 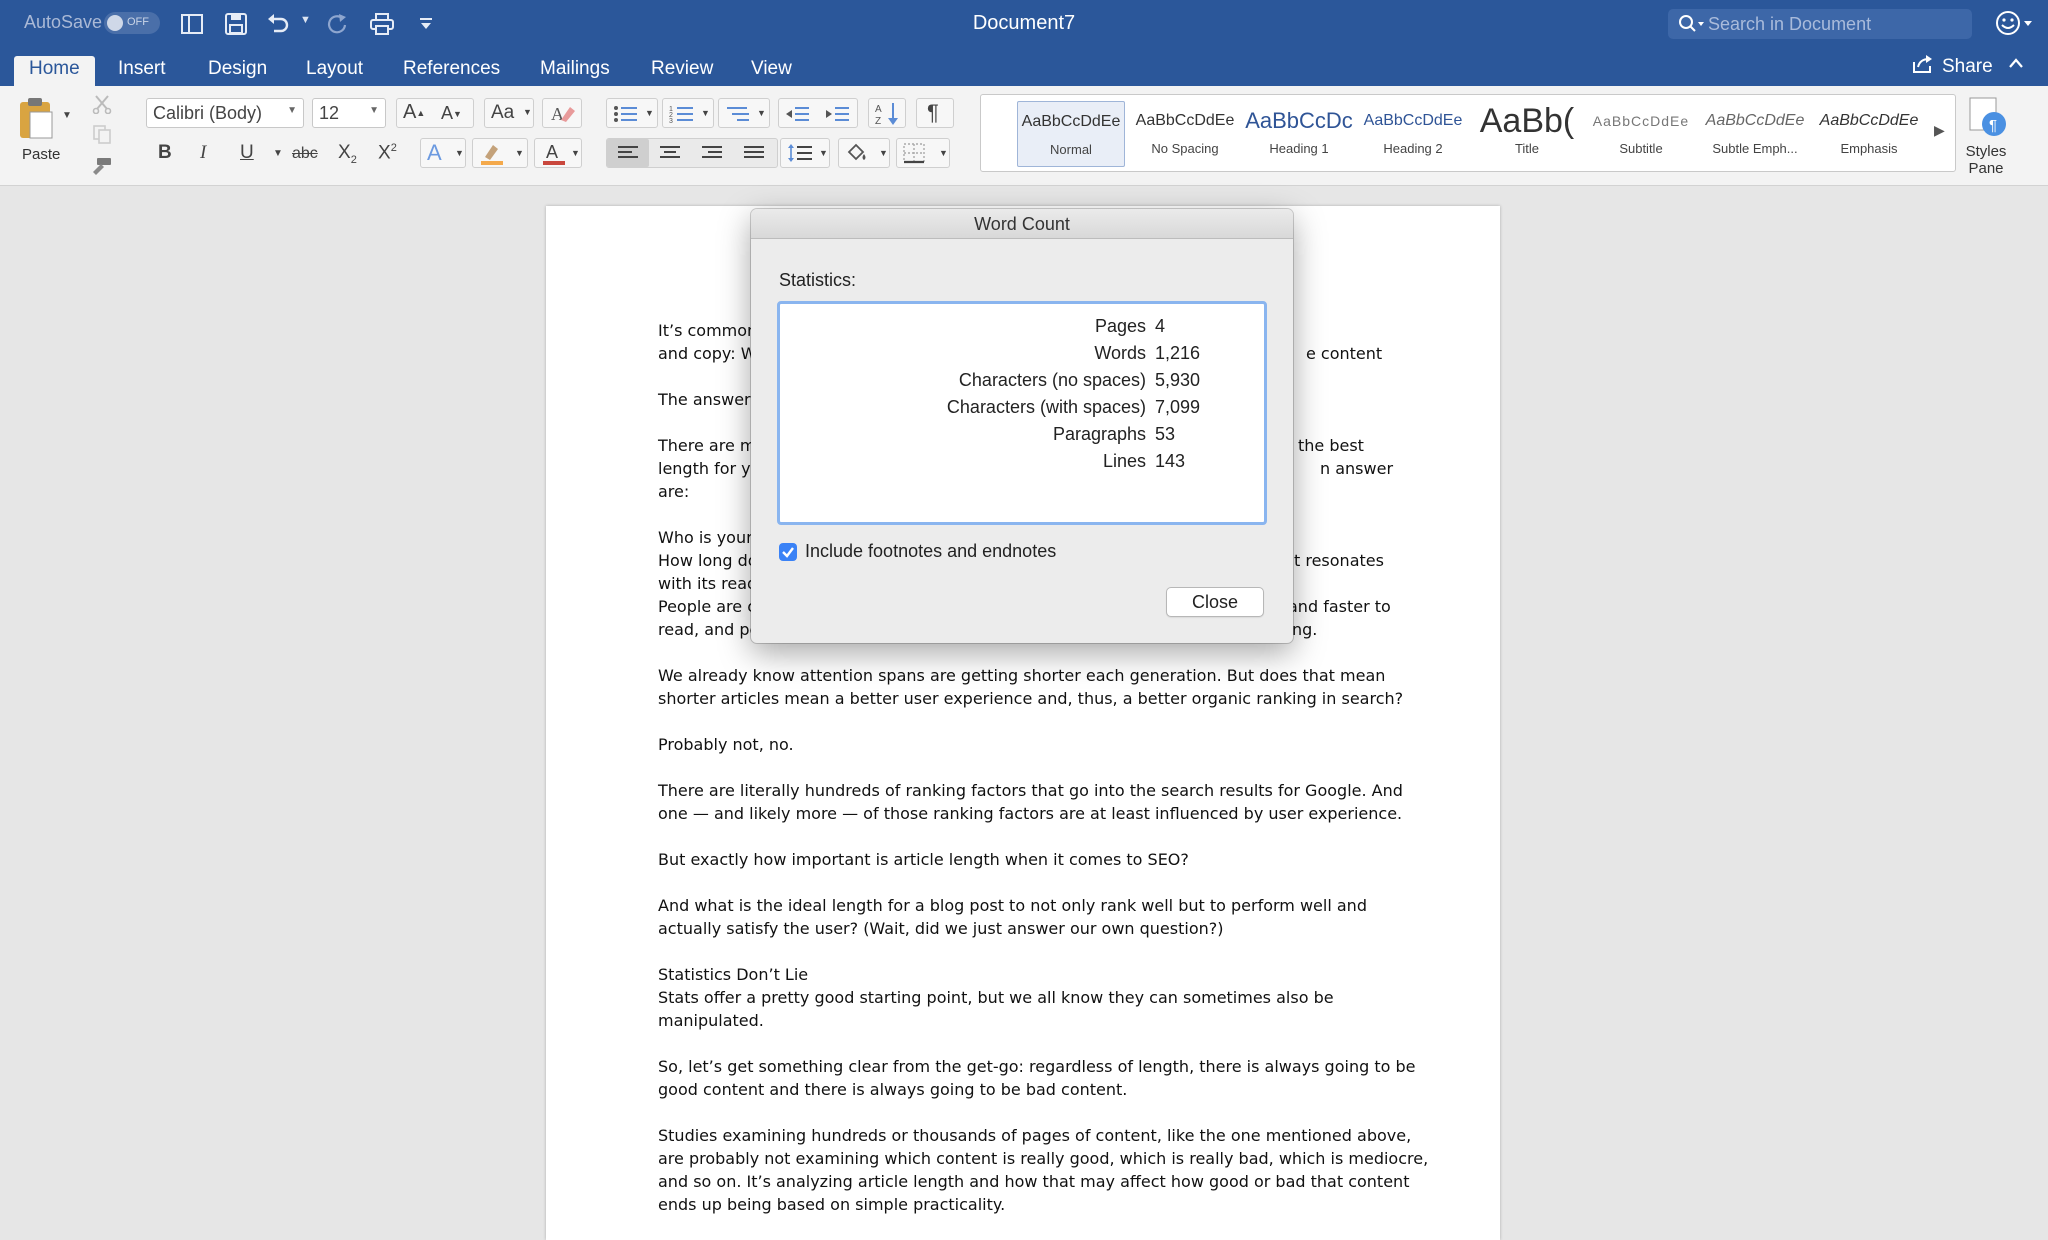 I want to click on statistics-label: Statistics:, so click(x=818, y=280).